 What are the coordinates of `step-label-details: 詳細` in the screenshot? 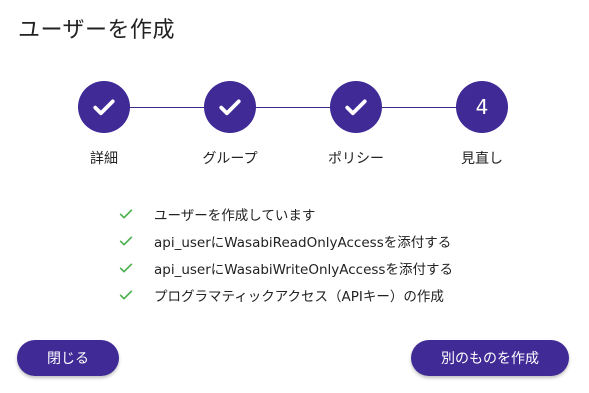 It's located at (104, 159).